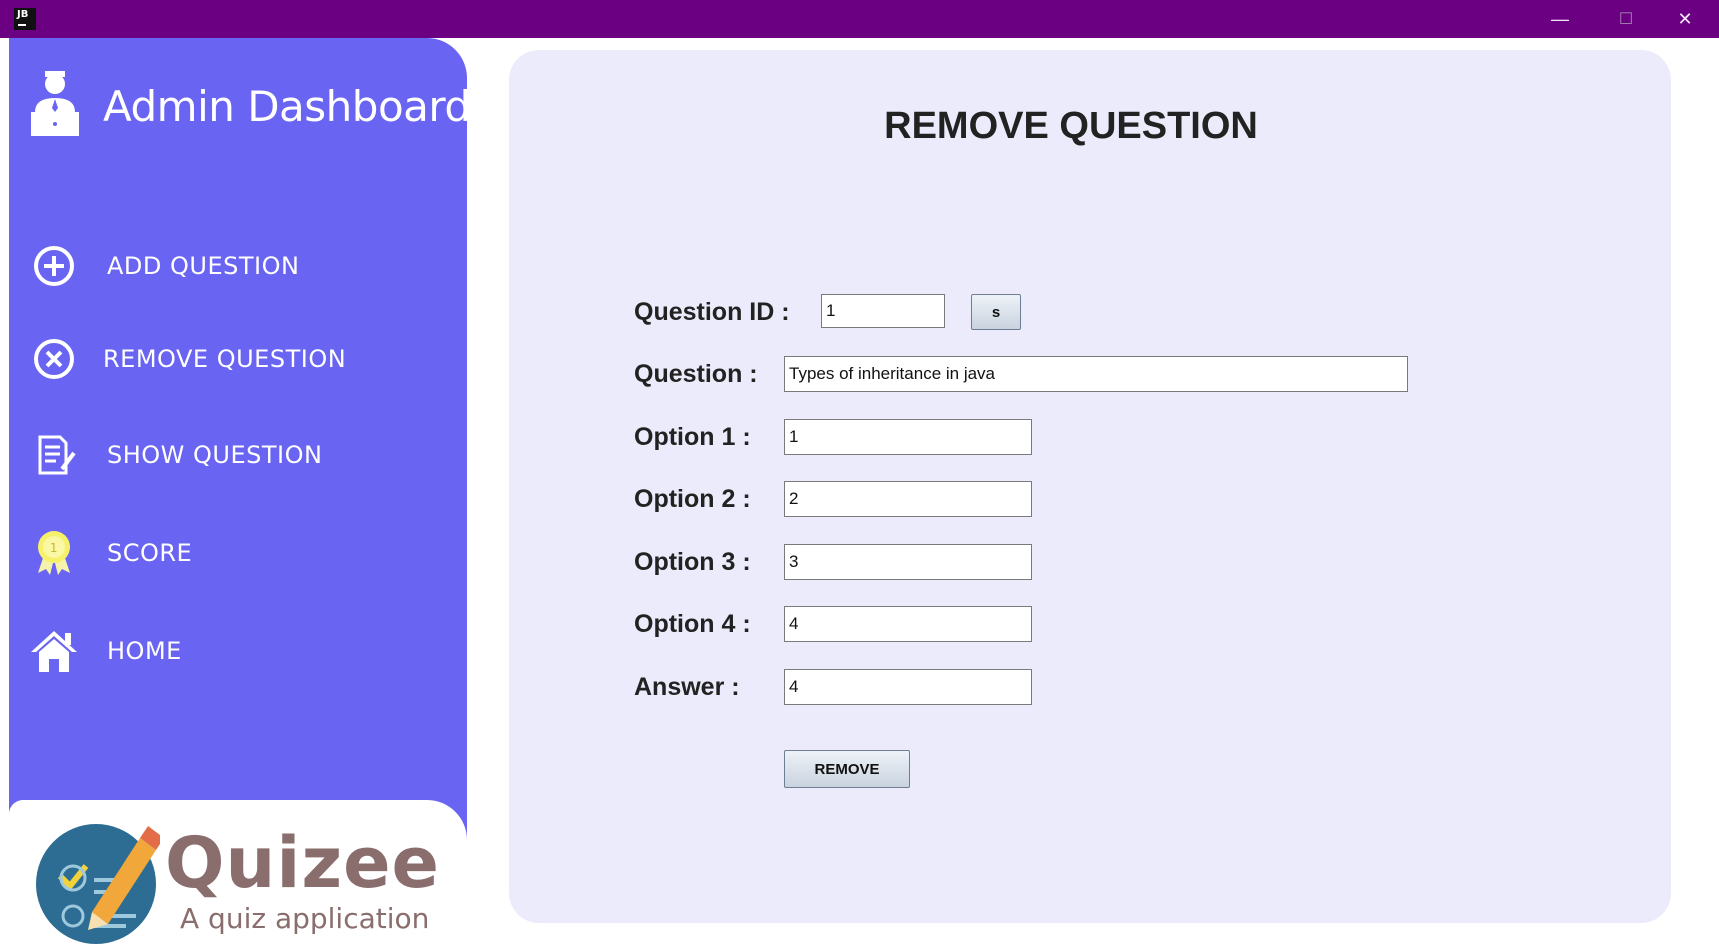  I want to click on medal-icon: 1, so click(54, 553).